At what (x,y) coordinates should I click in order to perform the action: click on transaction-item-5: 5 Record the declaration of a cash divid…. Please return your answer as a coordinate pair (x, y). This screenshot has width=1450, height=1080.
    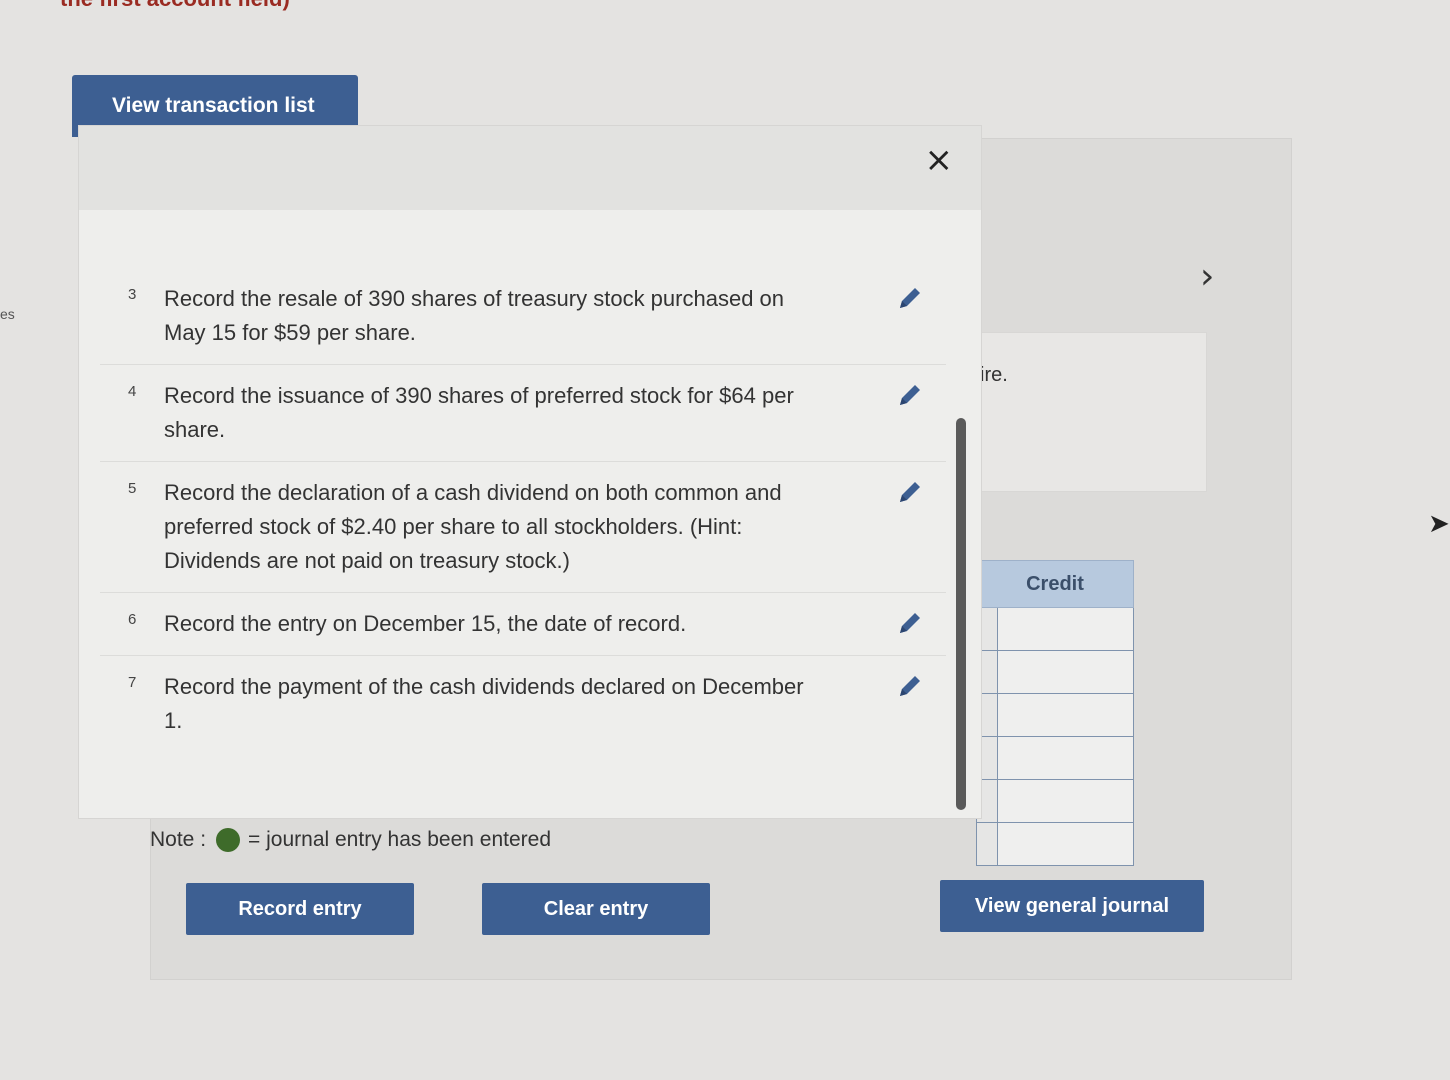
    Looking at the image, I should click on (523, 527).